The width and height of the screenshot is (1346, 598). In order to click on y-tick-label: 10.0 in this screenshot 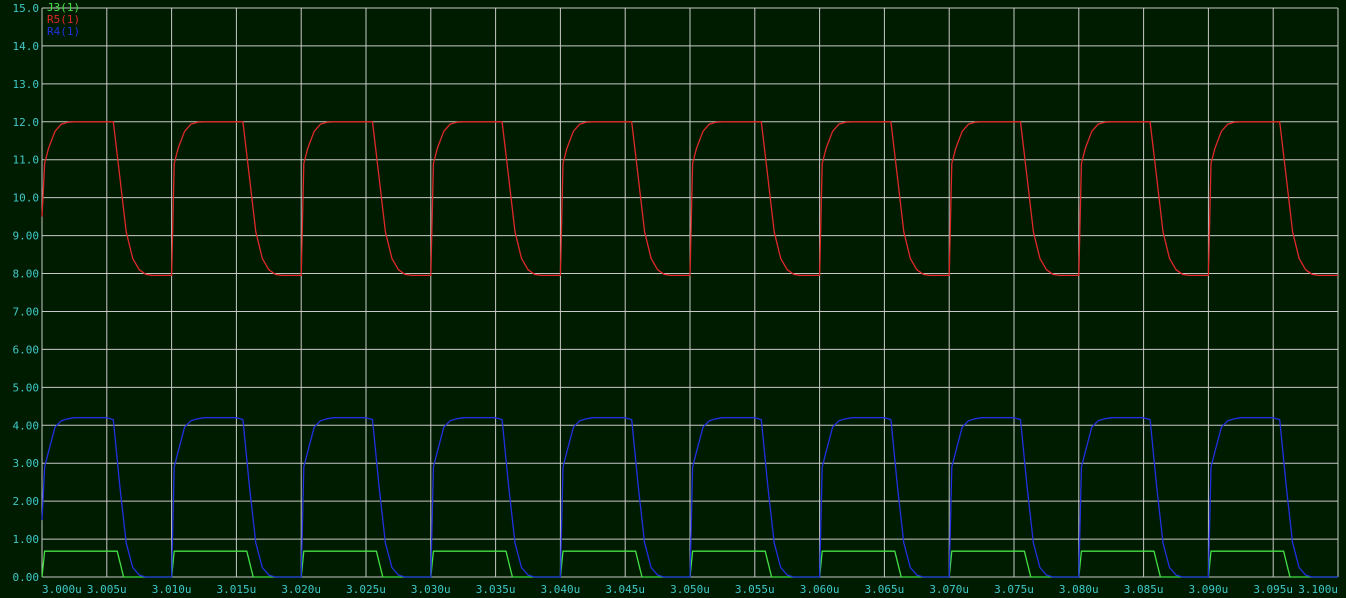, I will do `click(26, 198)`.